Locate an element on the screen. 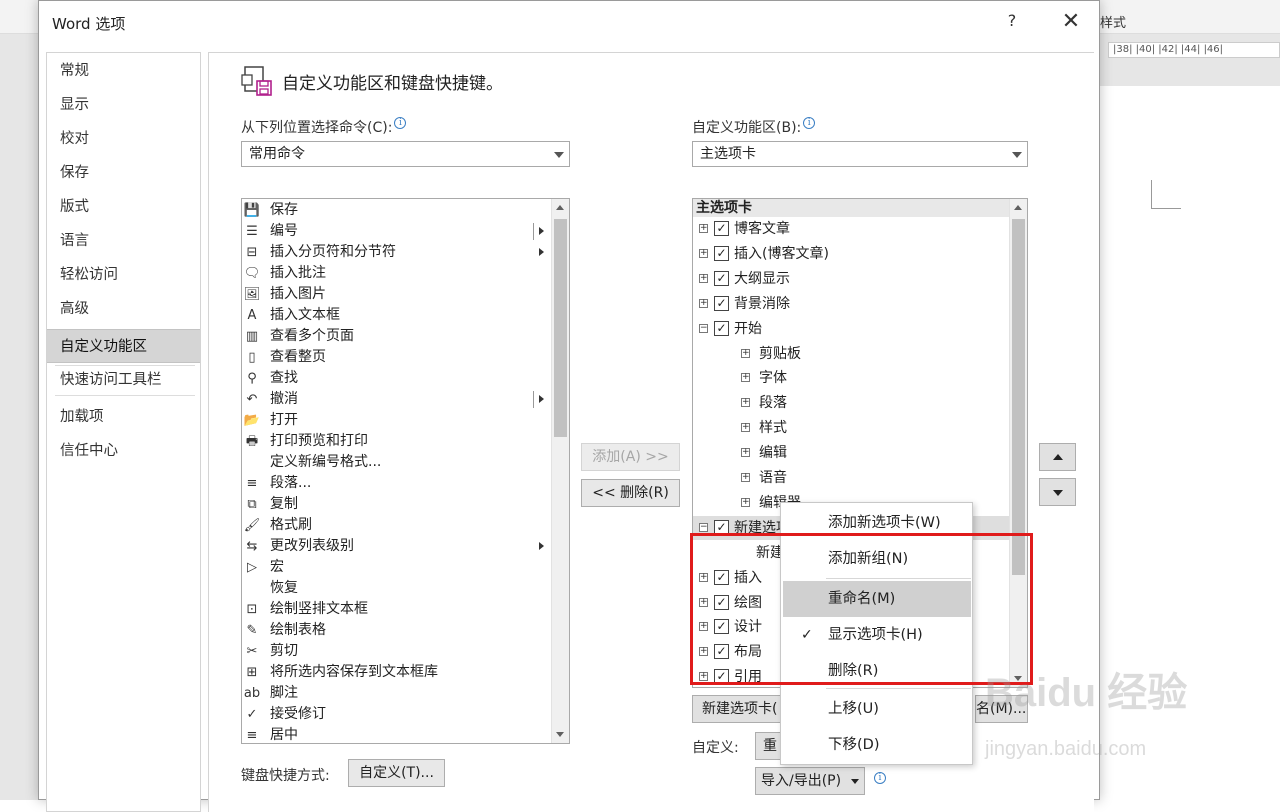 The width and height of the screenshot is (1280, 812). command-item: ⇆ 更改列表级别 is located at coordinates (396, 546).